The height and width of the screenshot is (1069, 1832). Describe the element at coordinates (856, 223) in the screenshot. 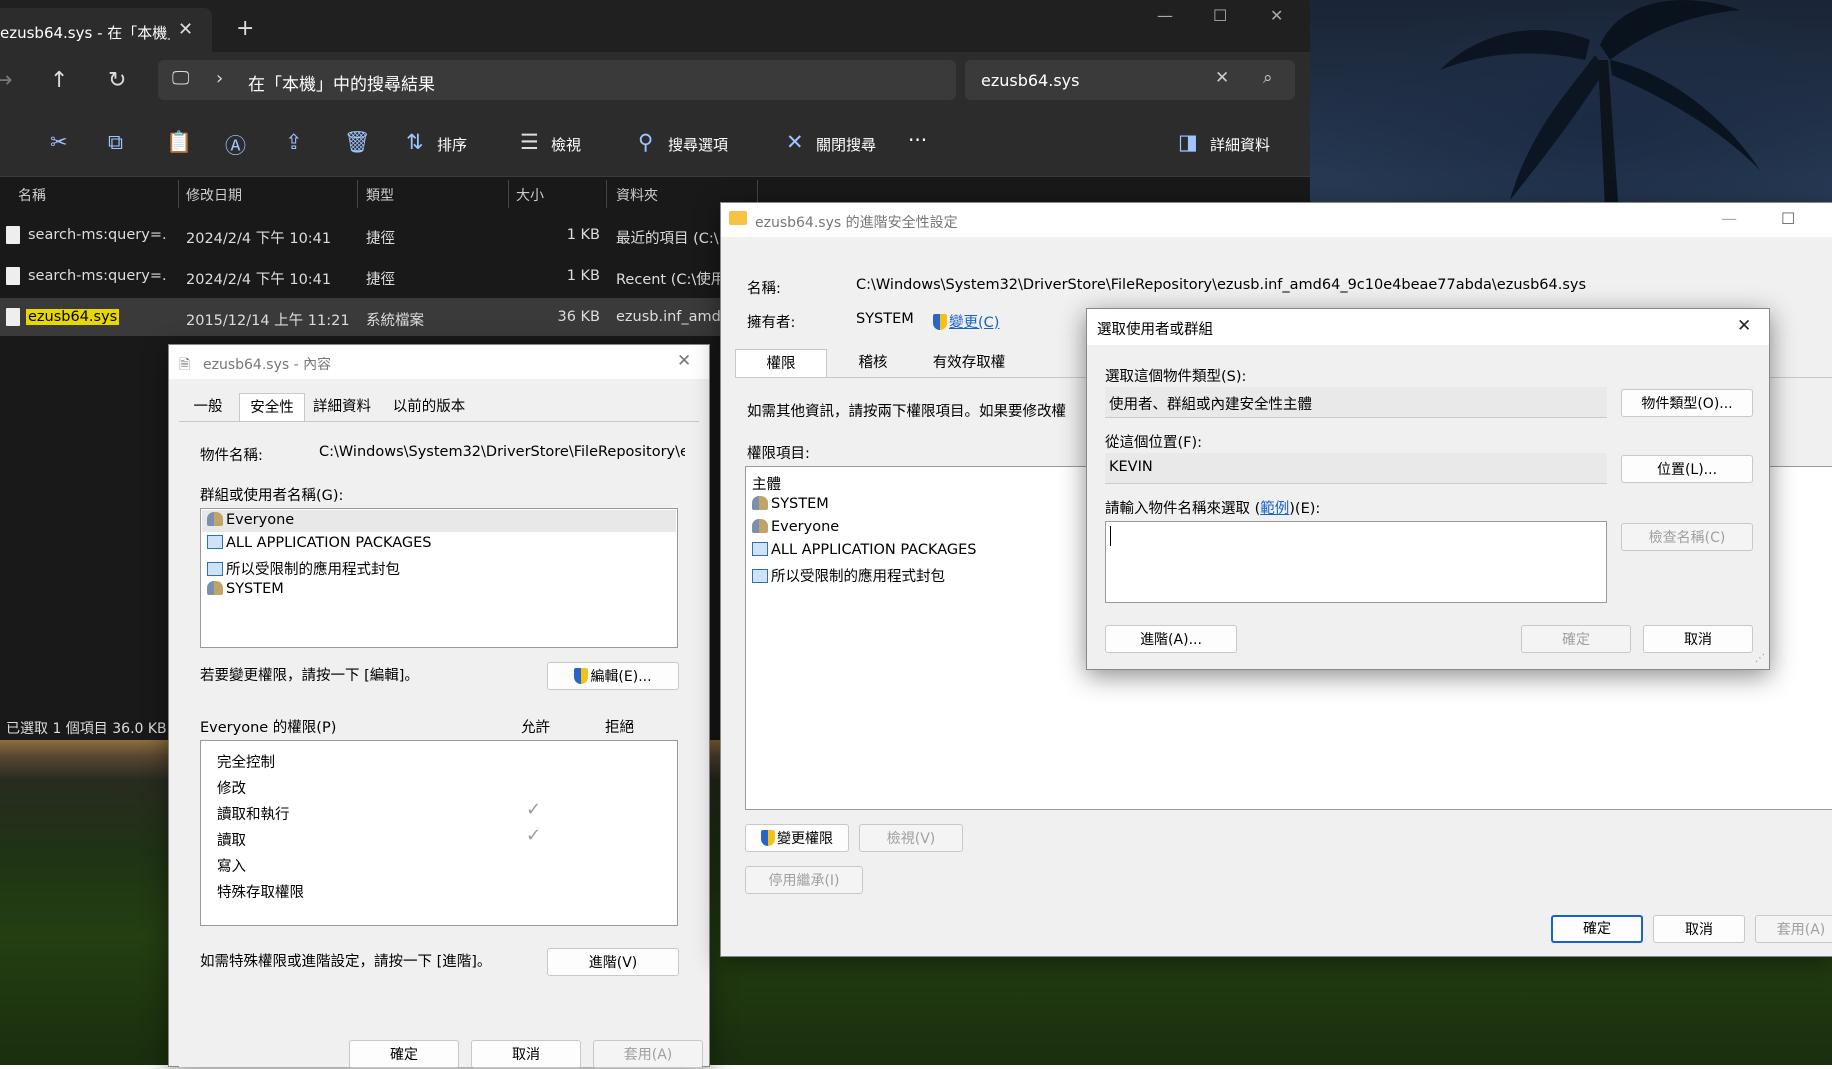

I see `advanced-security-title: ezusb64.sys 的進階安全性設定` at that location.